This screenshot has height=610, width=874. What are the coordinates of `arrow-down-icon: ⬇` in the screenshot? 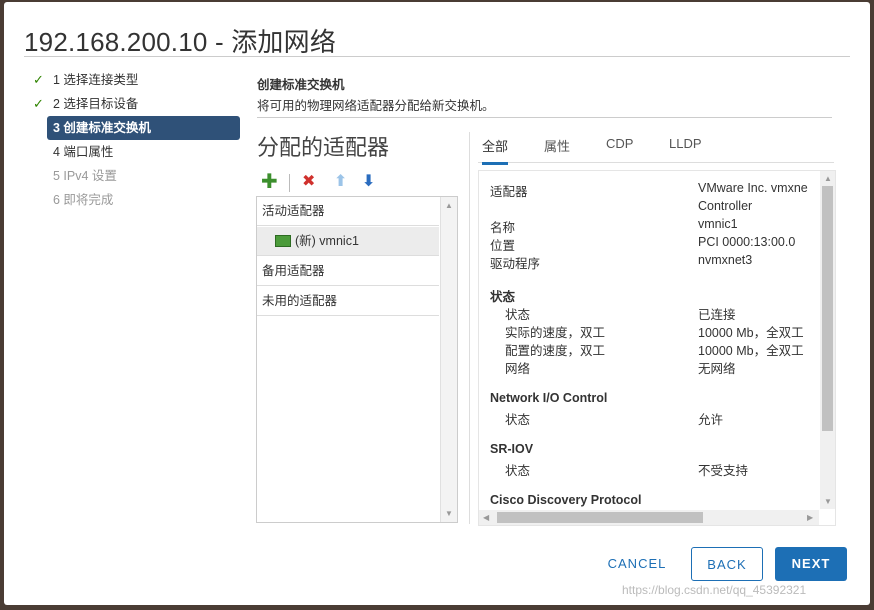 It's located at (368, 182).